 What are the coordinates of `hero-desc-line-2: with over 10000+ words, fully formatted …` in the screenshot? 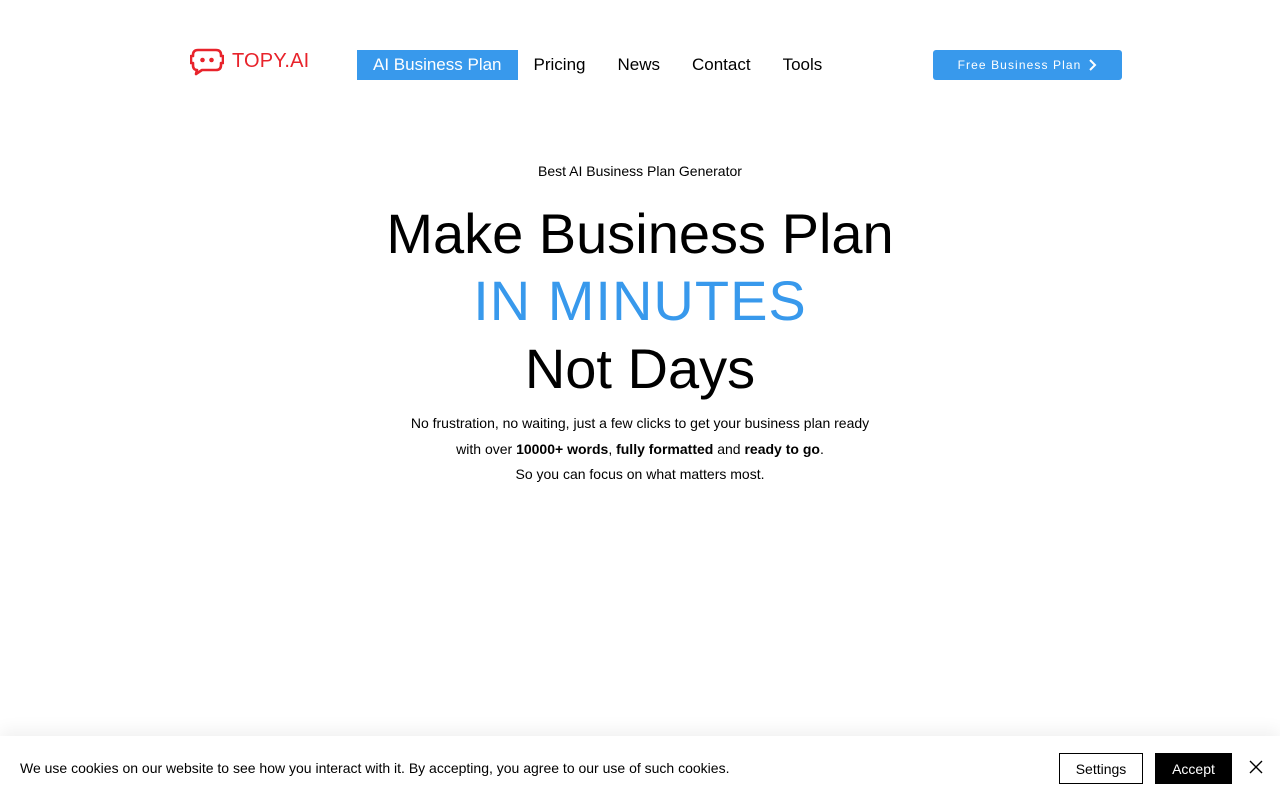 It's located at (640, 450).